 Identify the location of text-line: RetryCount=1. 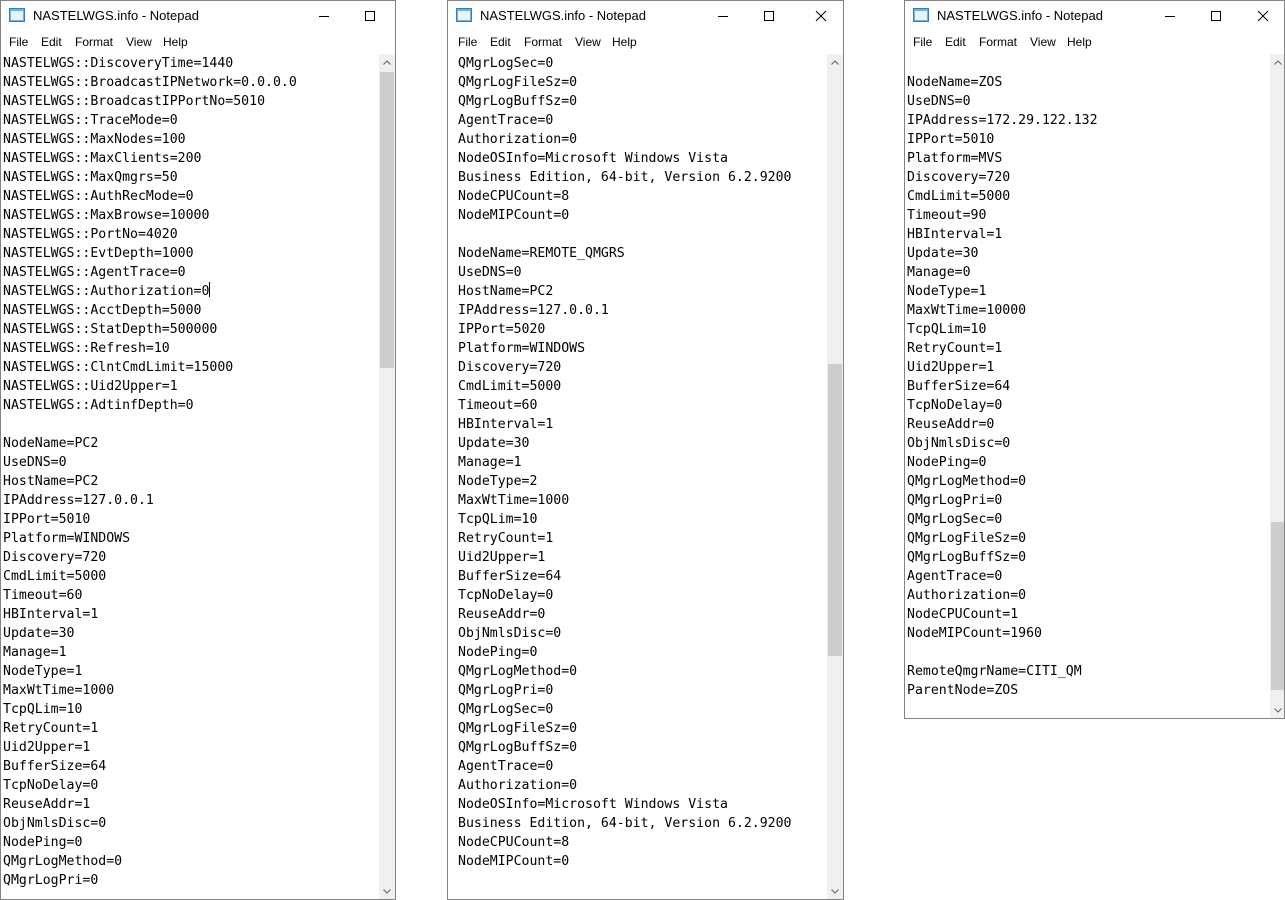
(190, 728).